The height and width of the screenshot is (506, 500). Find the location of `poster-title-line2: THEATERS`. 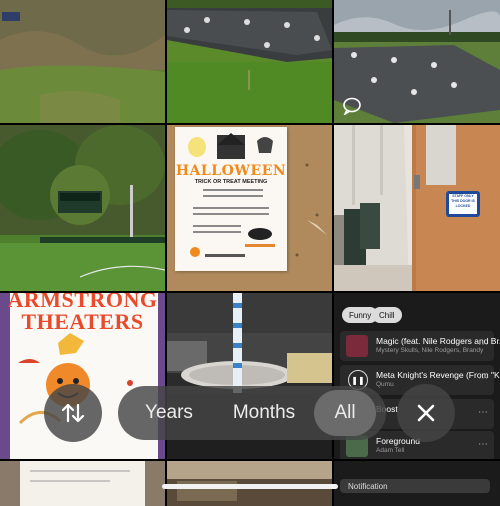

poster-title-line2: THEATERS is located at coordinates (82, 321).